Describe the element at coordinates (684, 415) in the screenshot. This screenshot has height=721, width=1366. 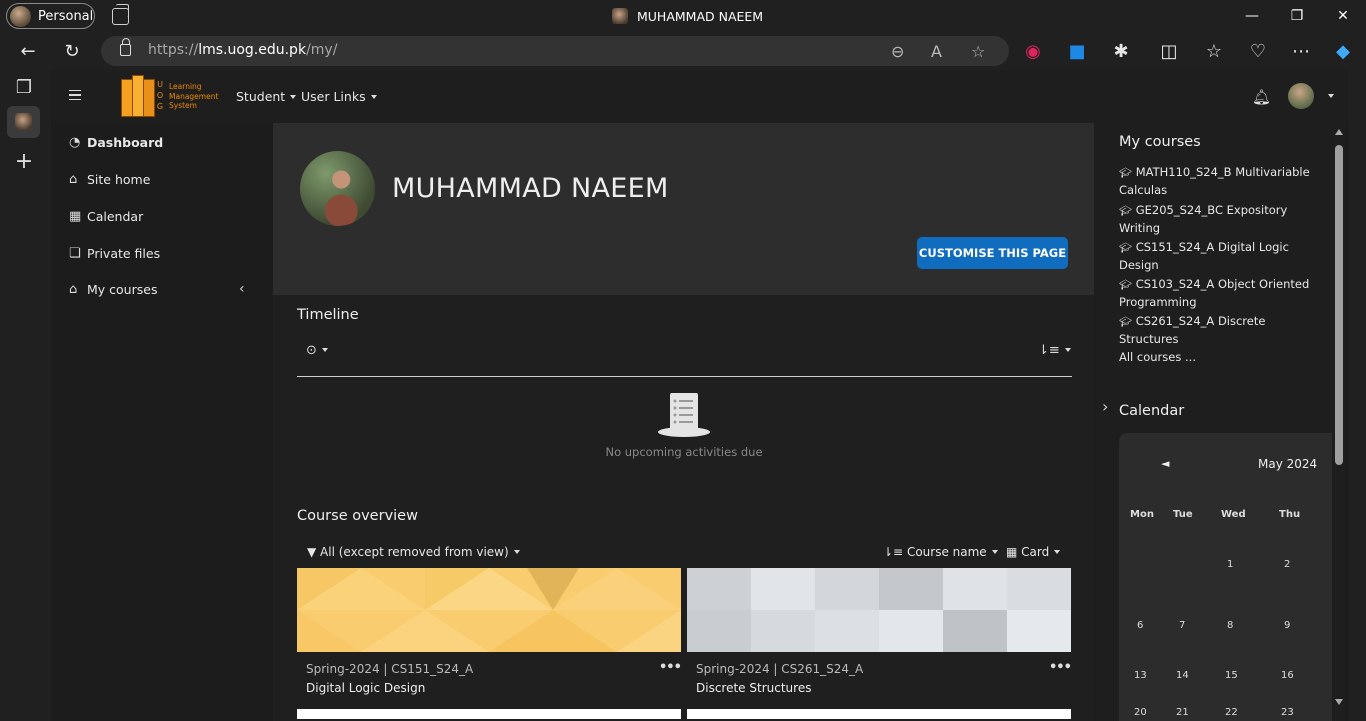
I see `empty-activities-icon` at that location.